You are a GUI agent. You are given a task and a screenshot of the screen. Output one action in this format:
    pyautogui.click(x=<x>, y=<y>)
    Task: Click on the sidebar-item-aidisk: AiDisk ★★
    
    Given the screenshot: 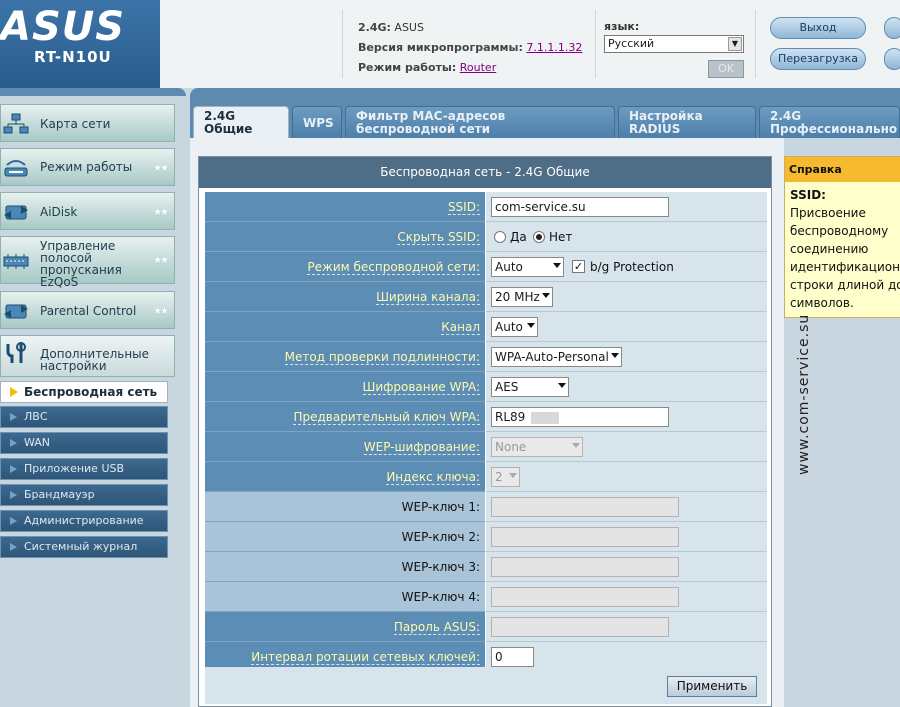 What is the action you would take?
    pyautogui.click(x=87, y=211)
    